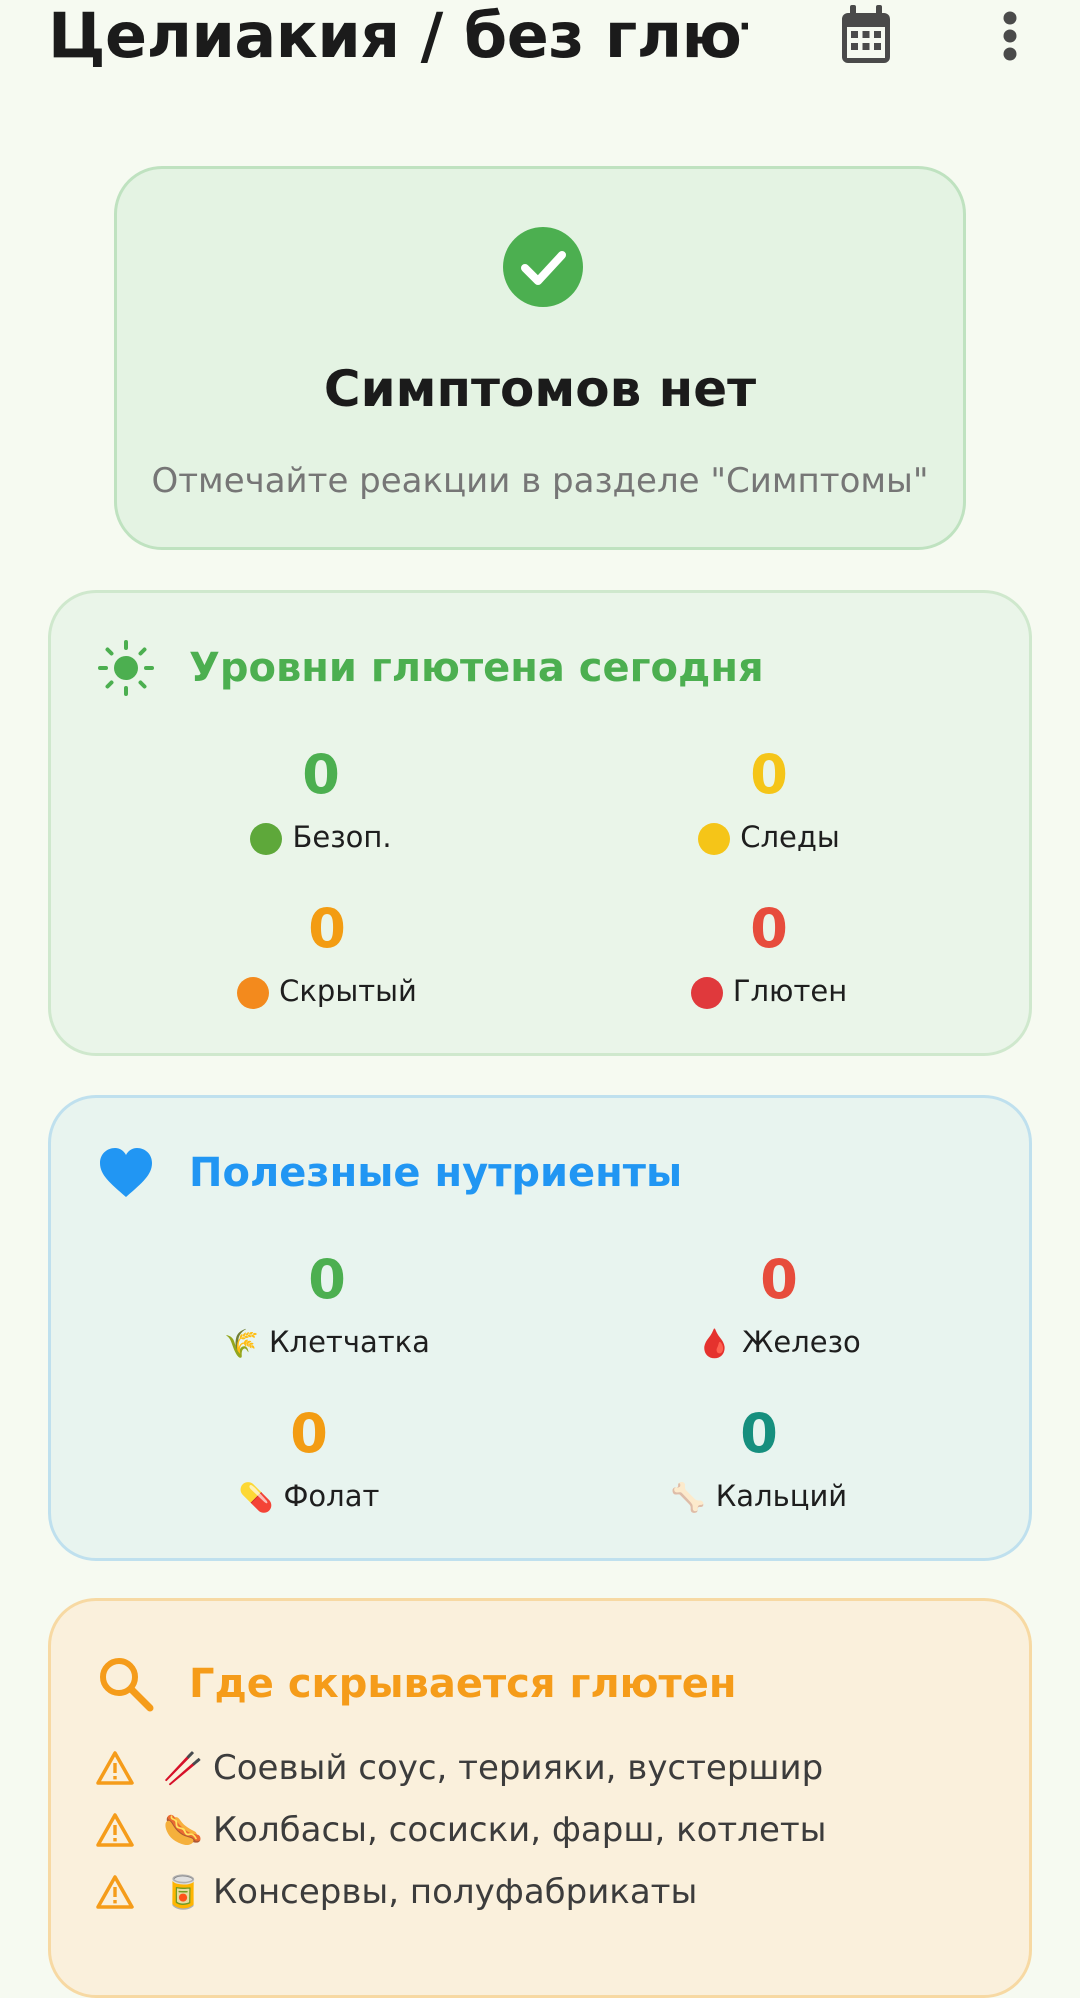  I want to click on search-icon, so click(127, 1685).